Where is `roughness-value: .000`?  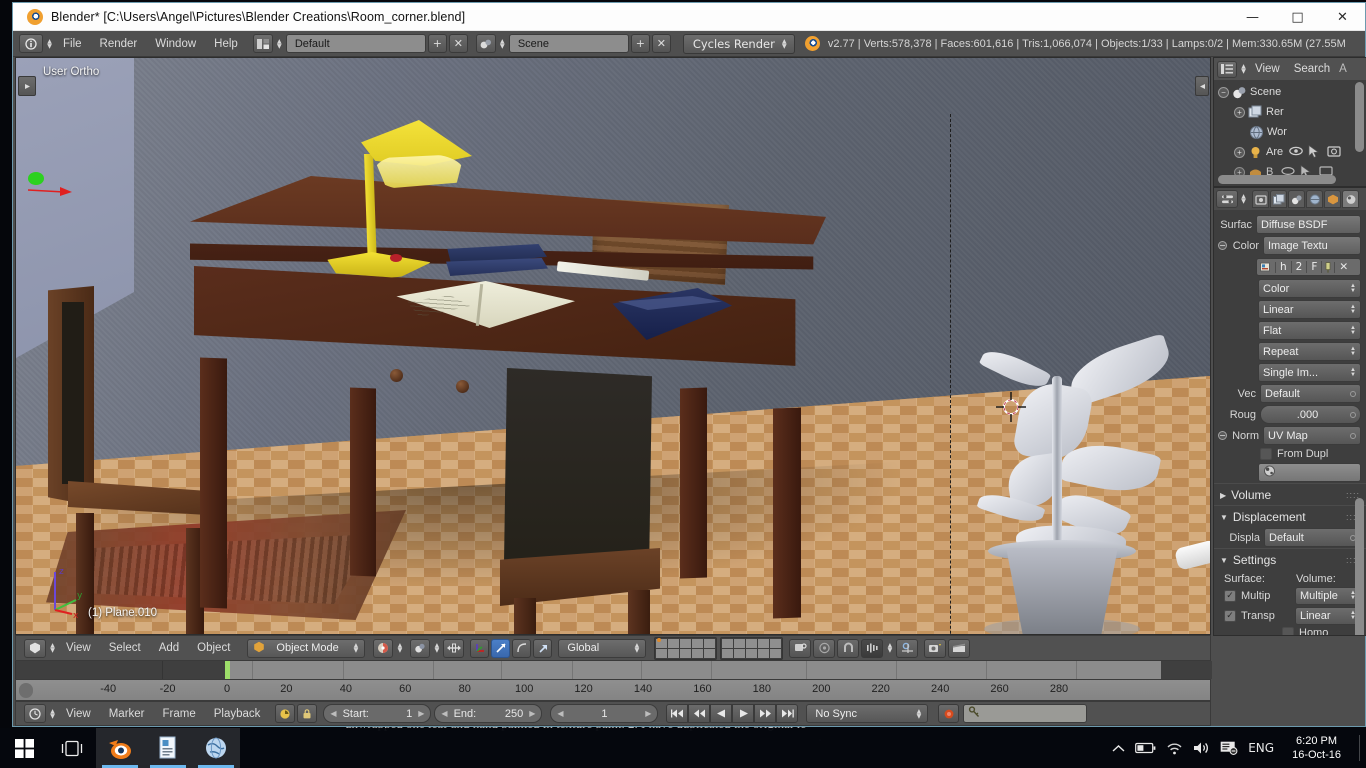 roughness-value: .000 is located at coordinates (1310, 414).